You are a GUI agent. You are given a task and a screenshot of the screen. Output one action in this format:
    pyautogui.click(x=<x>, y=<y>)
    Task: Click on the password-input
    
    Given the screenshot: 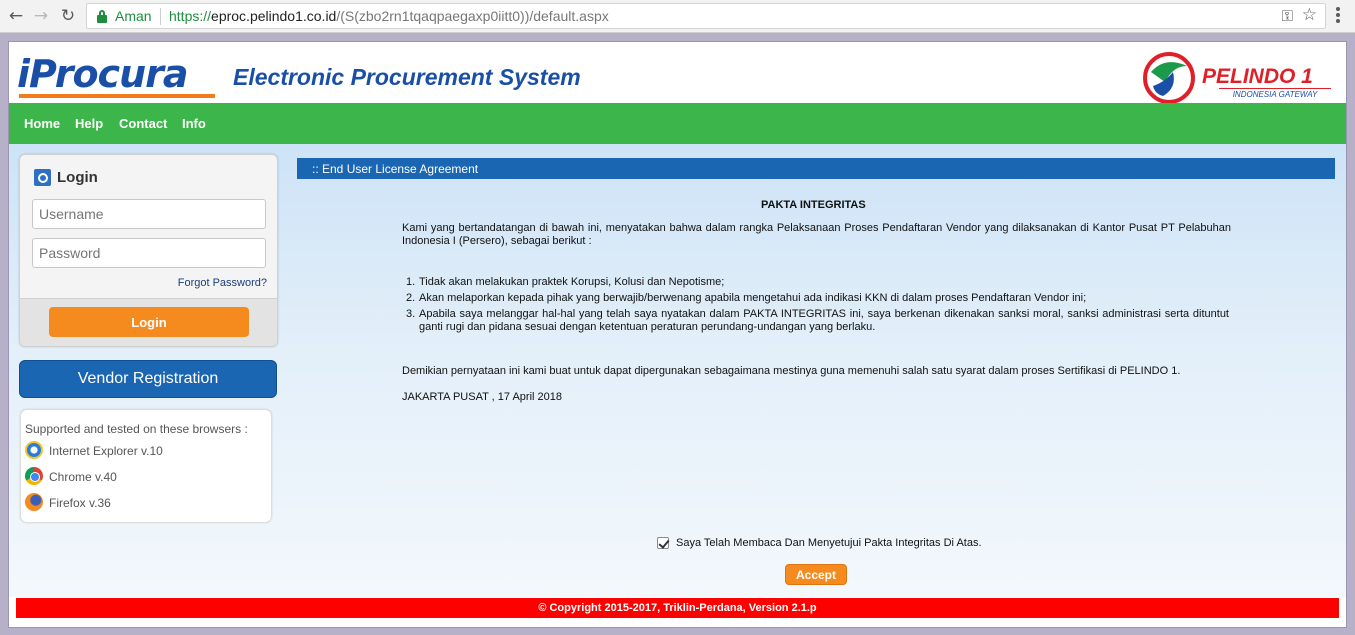 What is the action you would take?
    pyautogui.click(x=149, y=253)
    